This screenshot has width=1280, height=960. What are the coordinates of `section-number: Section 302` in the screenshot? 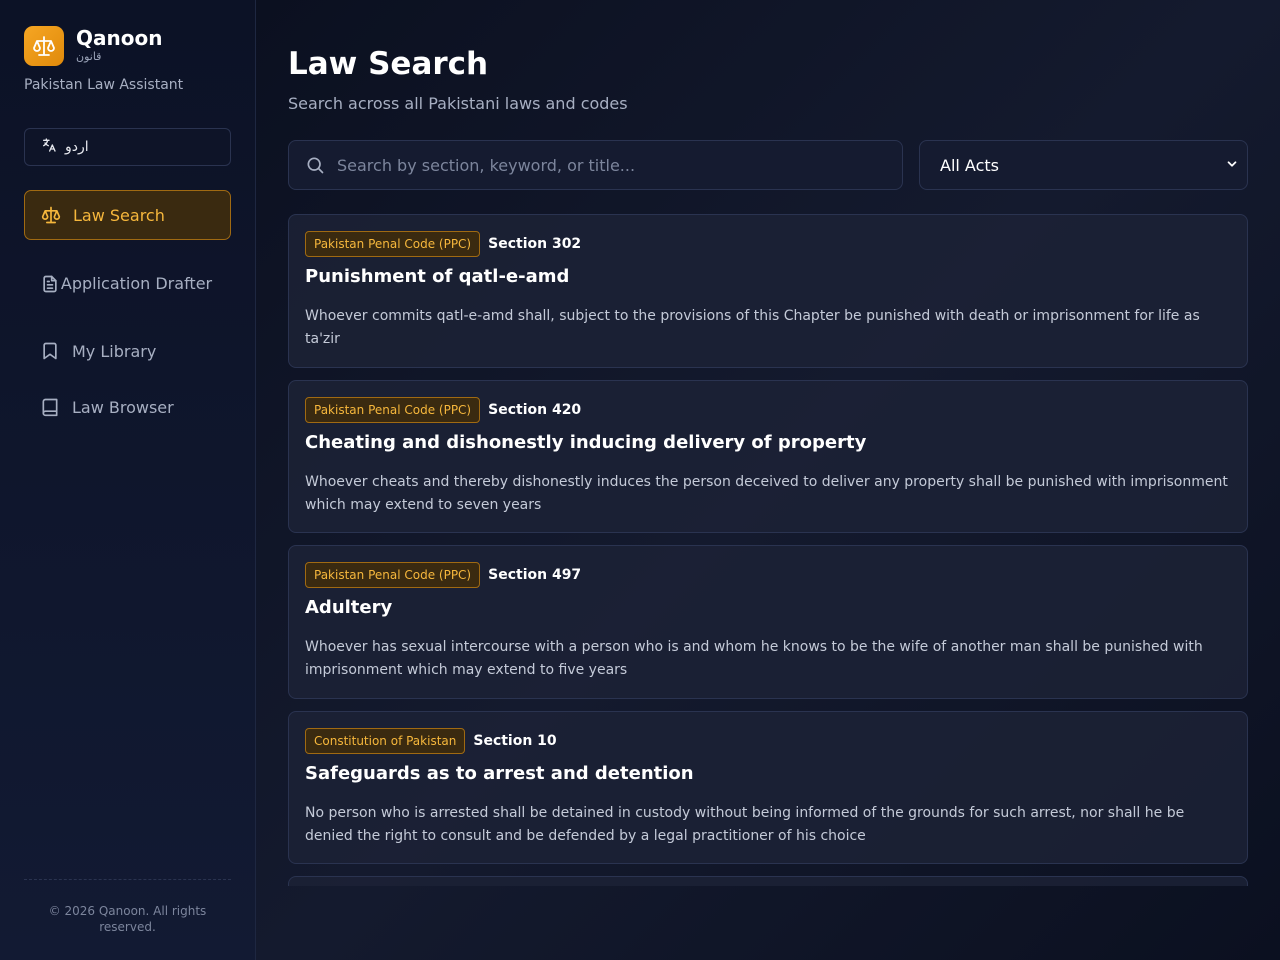 It's located at (535, 244).